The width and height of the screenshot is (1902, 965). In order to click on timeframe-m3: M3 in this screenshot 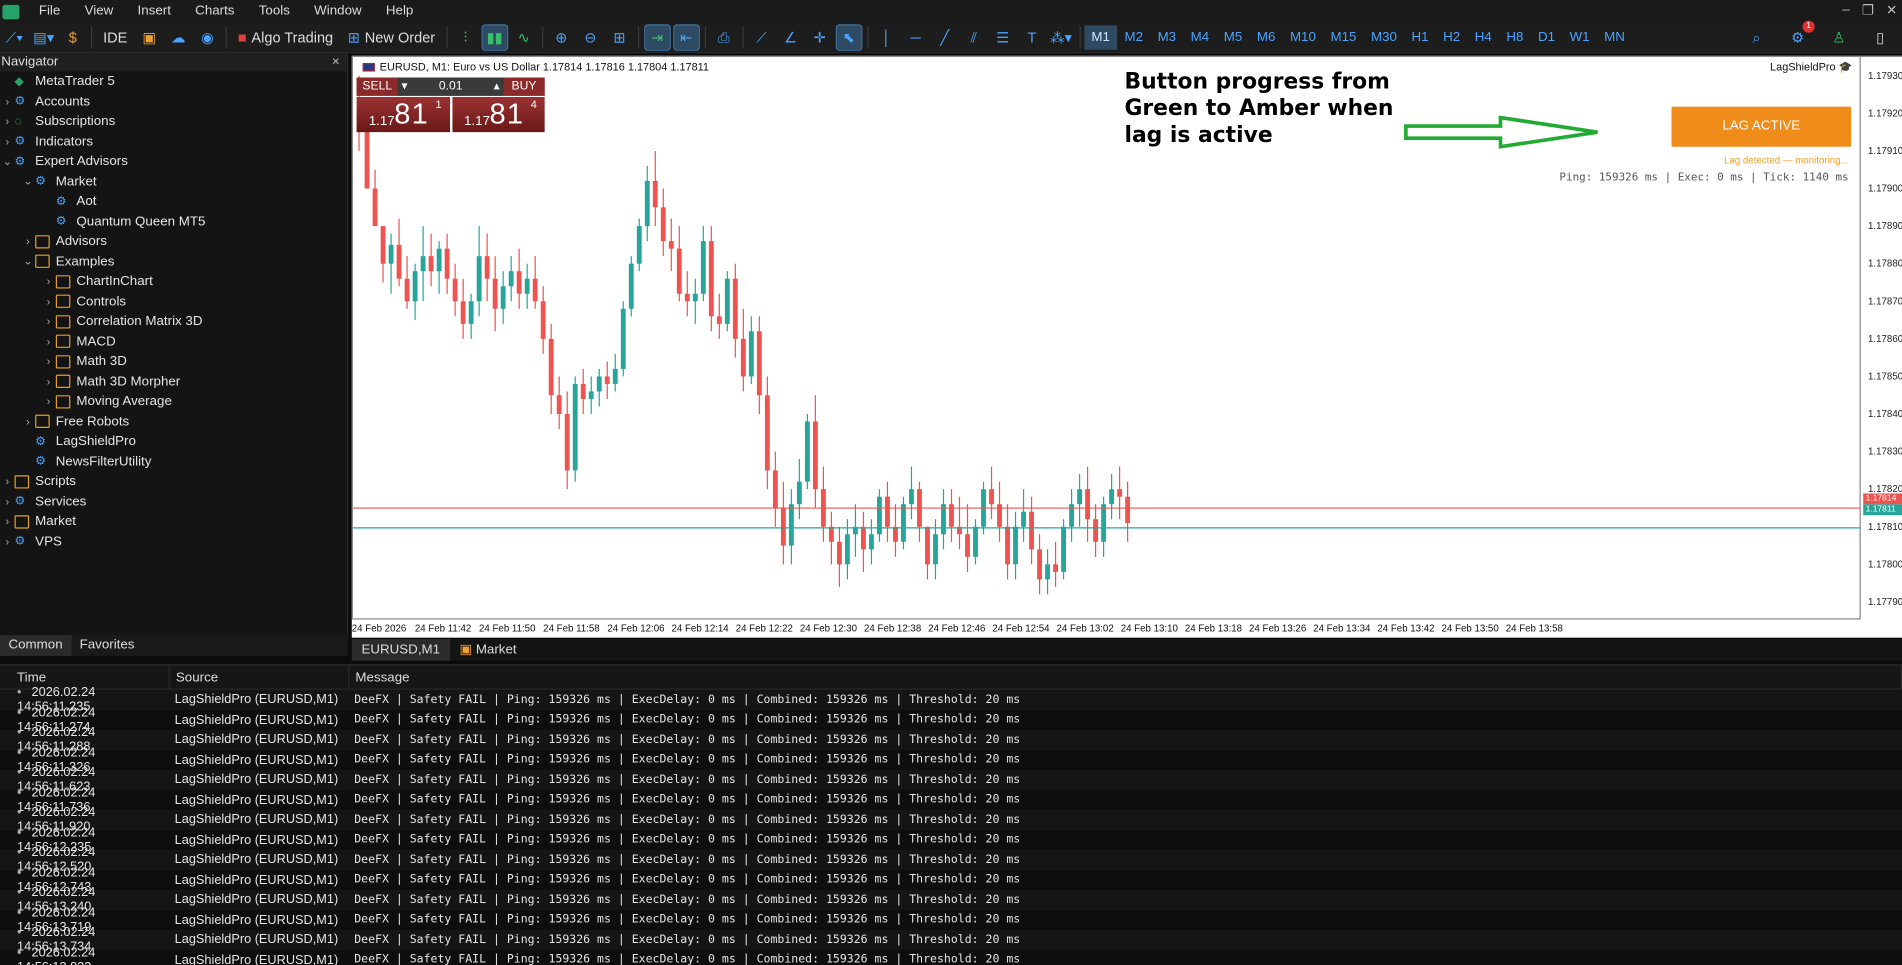, I will do `click(1166, 37)`.